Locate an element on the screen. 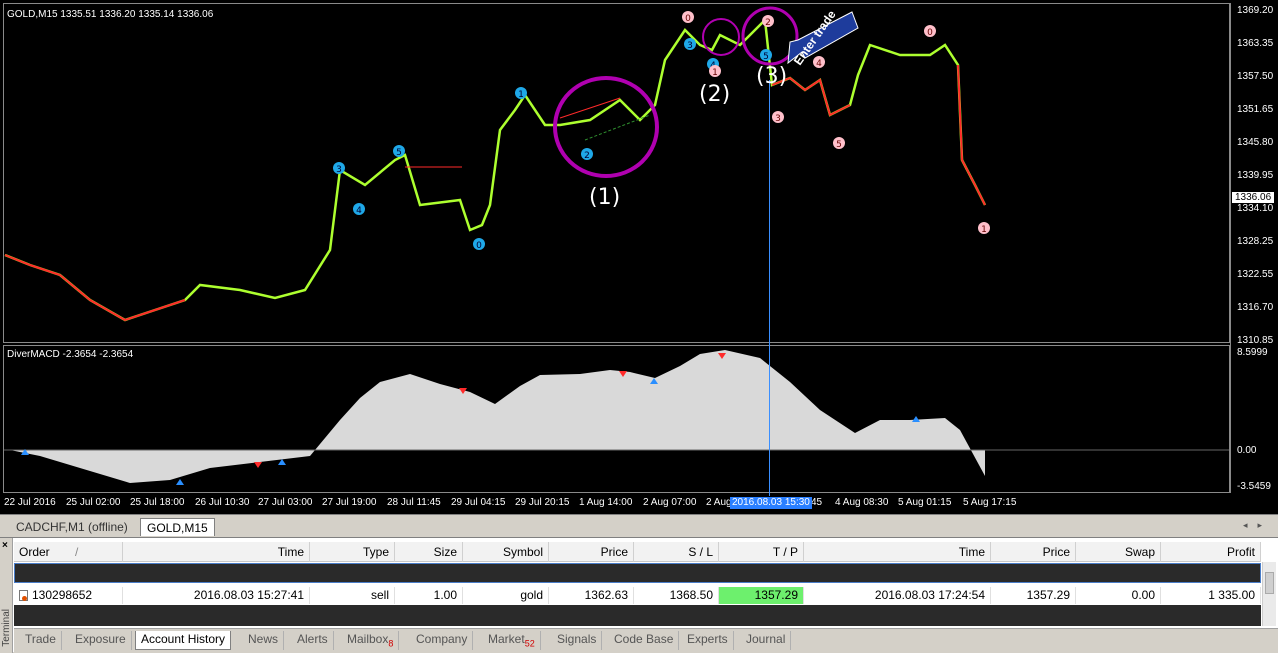  cell-symbol: gold is located at coordinates (506, 595).